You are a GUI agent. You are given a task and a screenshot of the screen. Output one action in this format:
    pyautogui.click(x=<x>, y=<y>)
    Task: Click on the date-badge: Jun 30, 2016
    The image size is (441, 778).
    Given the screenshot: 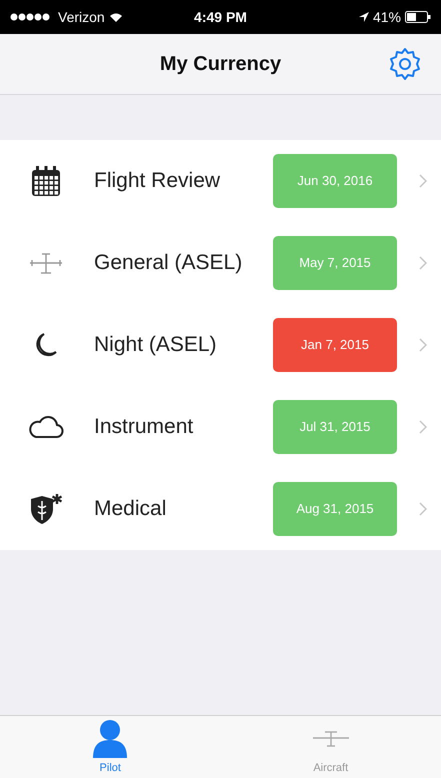 What is the action you would take?
    pyautogui.click(x=335, y=181)
    